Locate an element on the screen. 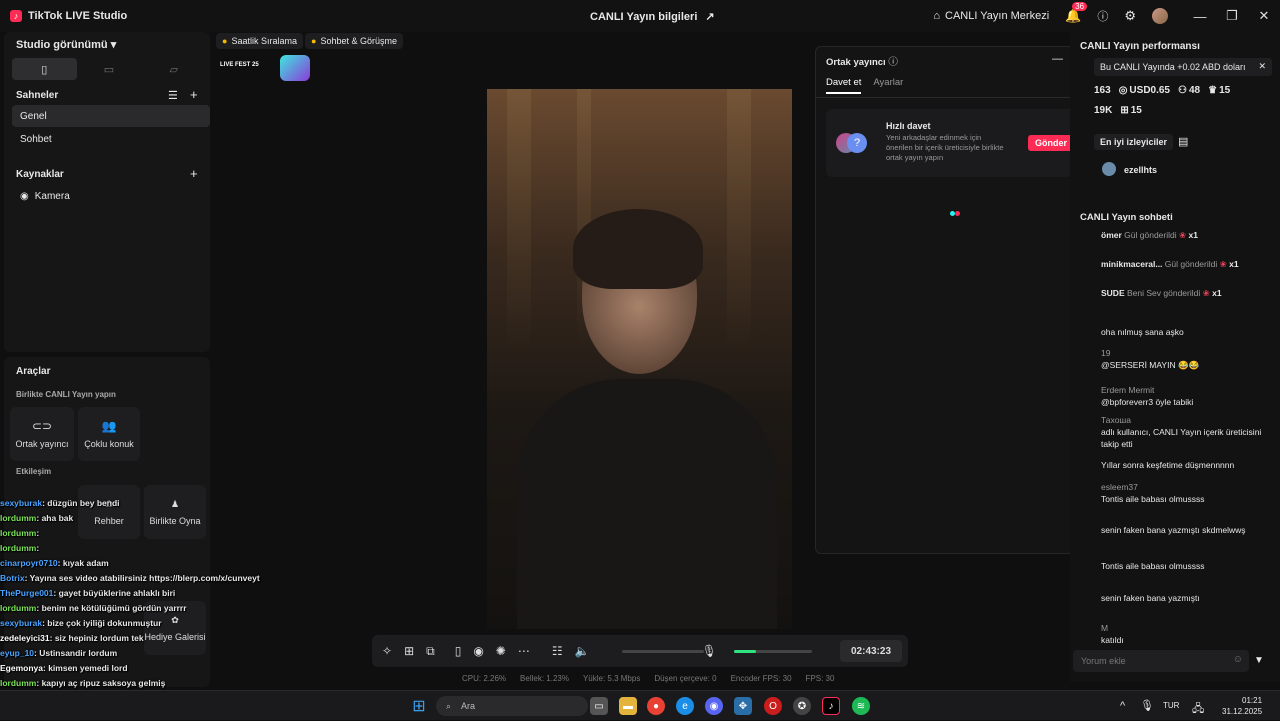 The width and height of the screenshot is (1280, 721). minimize-button: — is located at coordinates (1200, 16).